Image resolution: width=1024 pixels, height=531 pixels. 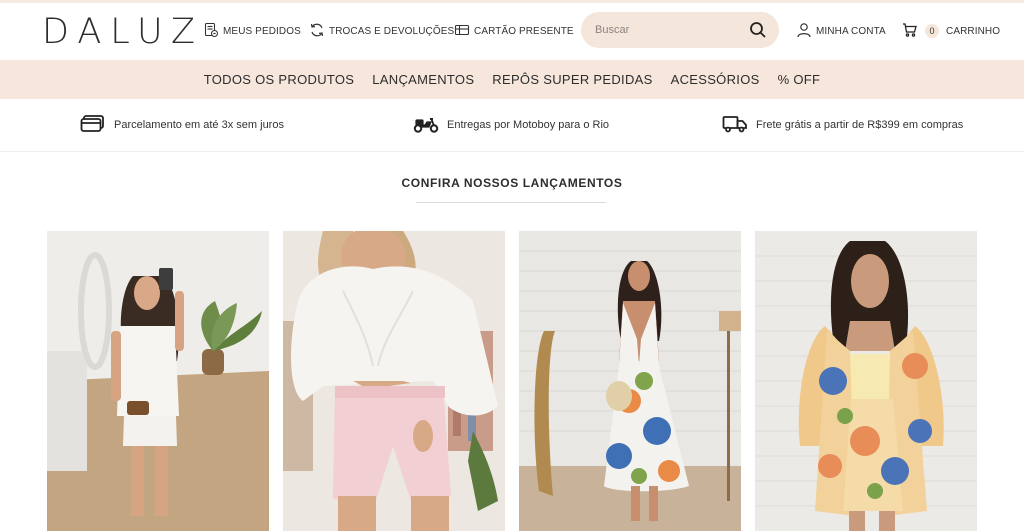 I want to click on my-account-link: MINHA CONTA, so click(x=841, y=31).